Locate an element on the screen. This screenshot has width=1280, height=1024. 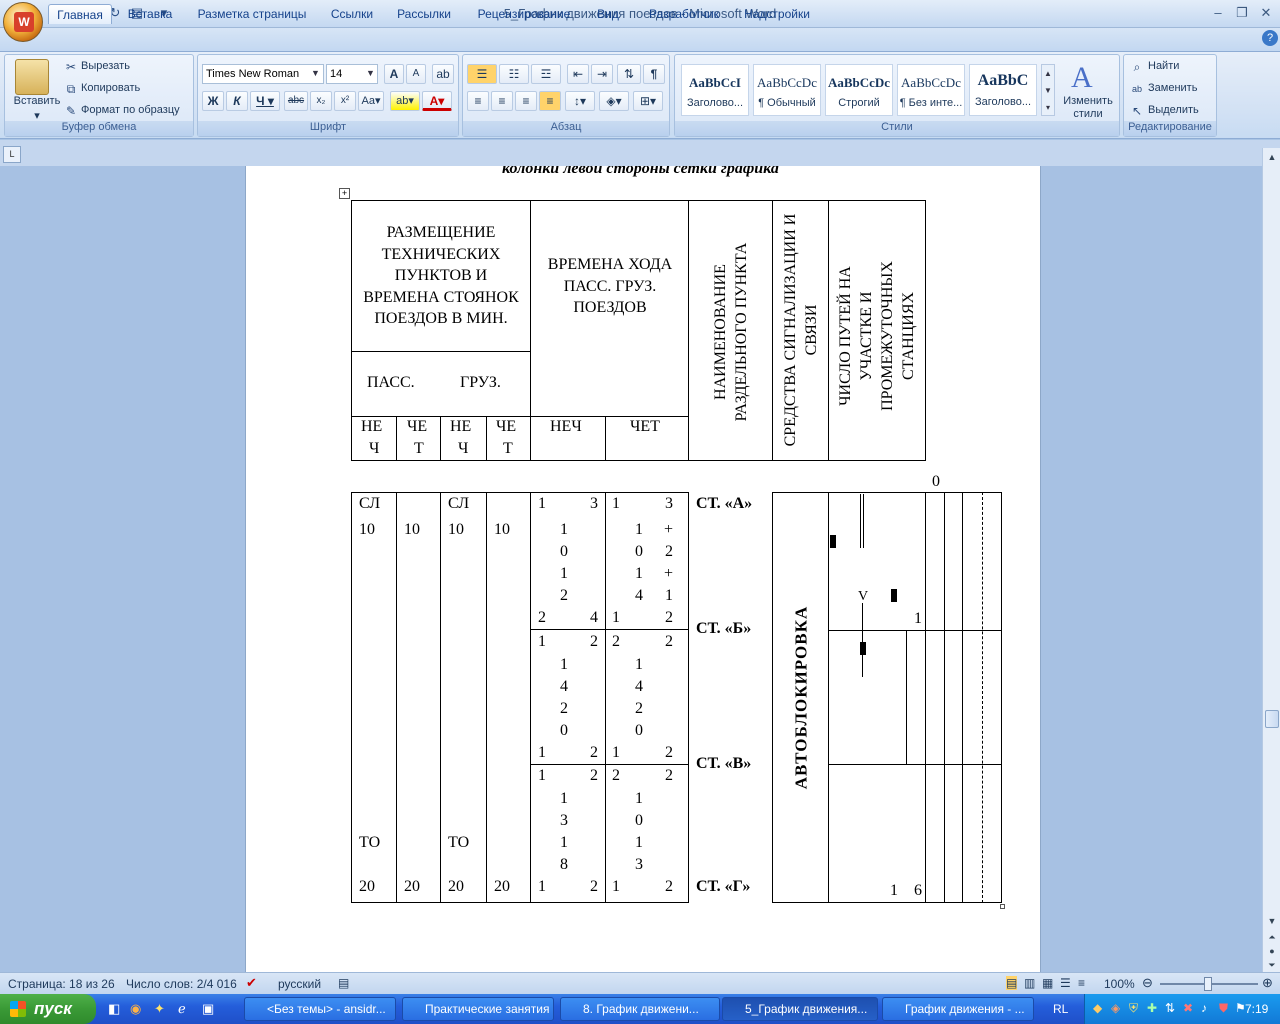
outline-icon: ☰ is located at coordinates (1065, 983).